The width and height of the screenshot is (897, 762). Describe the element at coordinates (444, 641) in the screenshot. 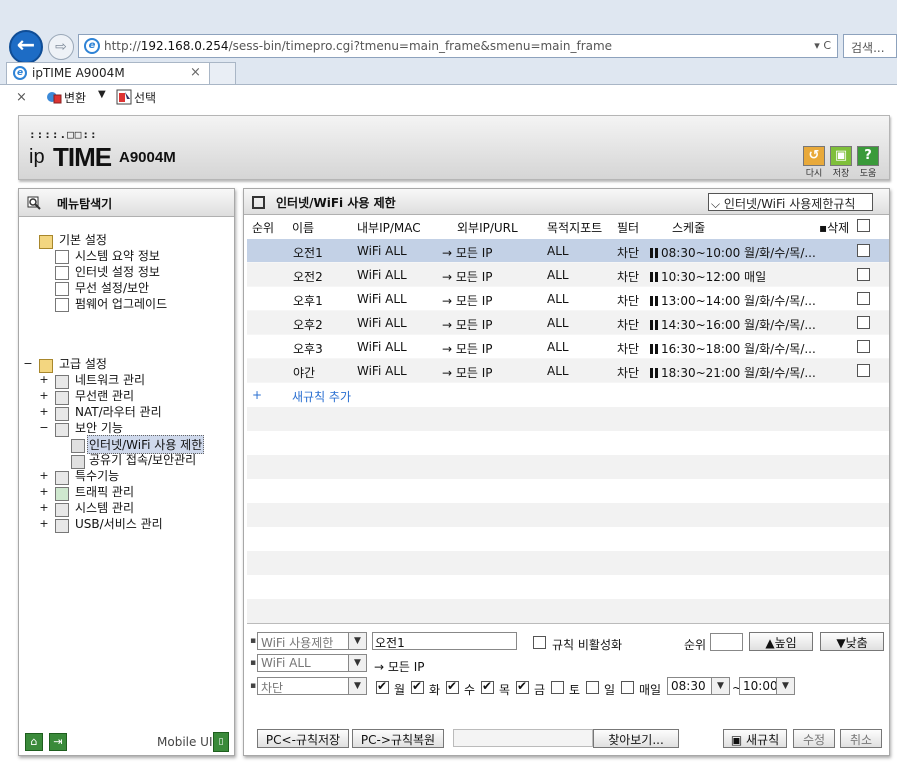

I see `rule-name-input: 오전1` at that location.